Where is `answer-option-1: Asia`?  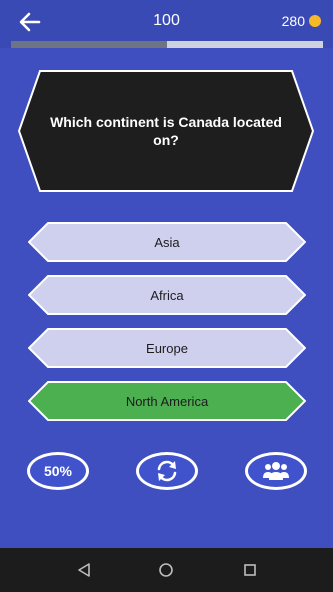
answer-option-1: Asia is located at coordinates (167, 242).